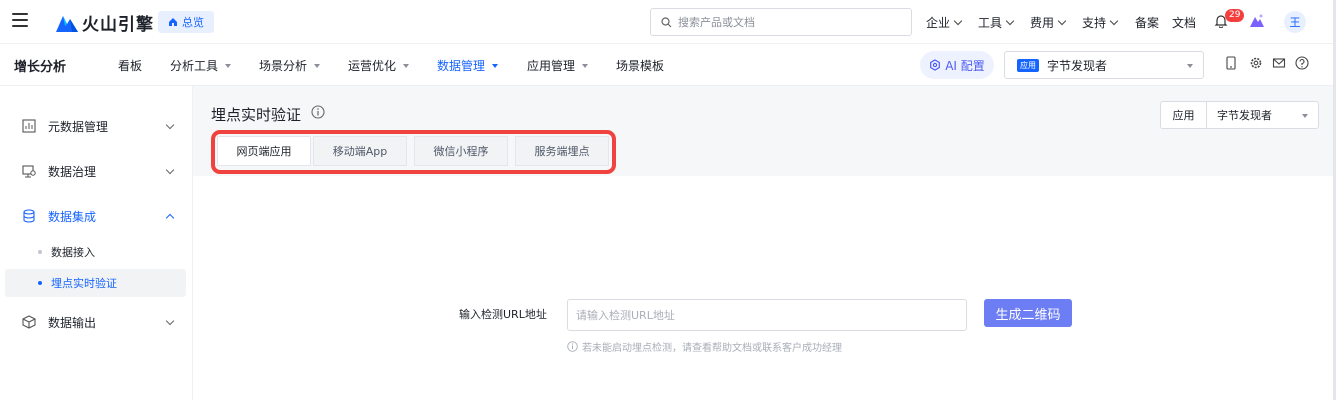  I want to click on menu-icon, so click(20, 20).